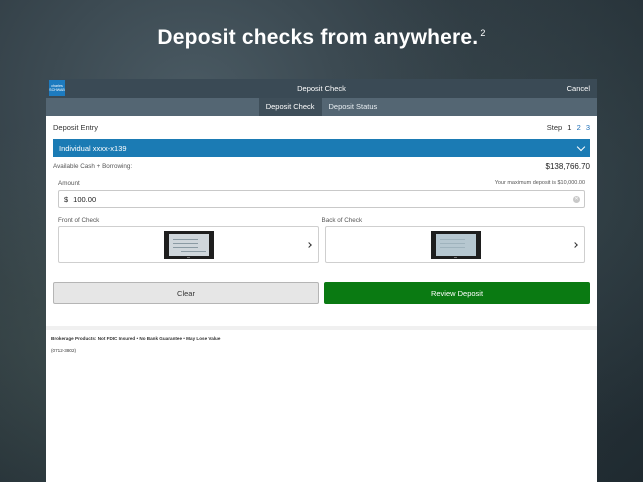 The width and height of the screenshot is (643, 482). I want to click on top-bar: charles SCHWAB Deposit Check Cancel, so click(321, 88).